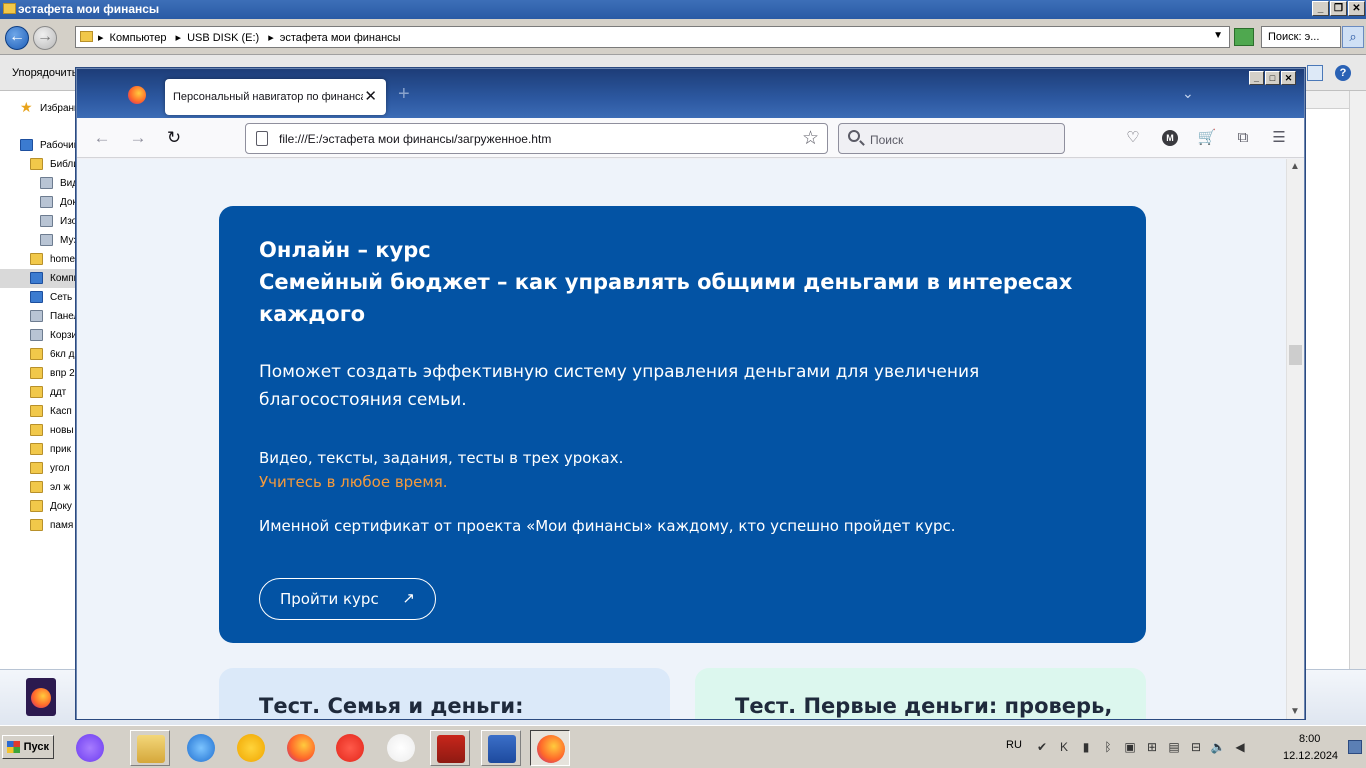 The image size is (1366, 768). Describe the element at coordinates (404, 94) in the screenshot. I see `new-tab-button: +` at that location.